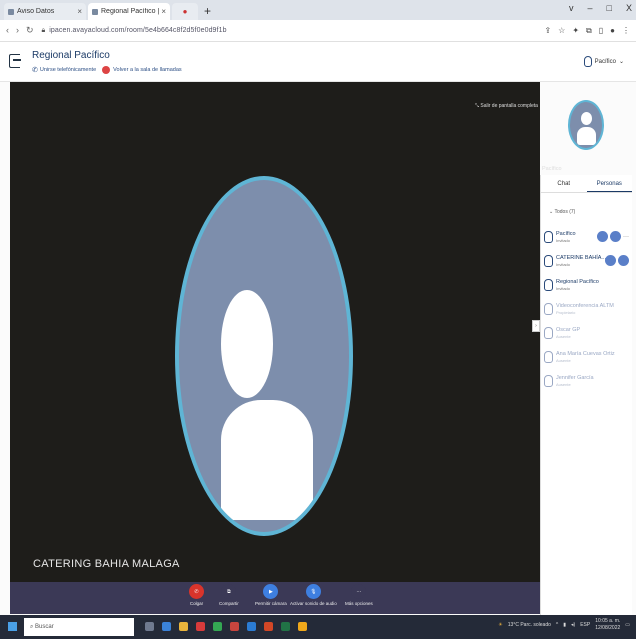 The height and width of the screenshot is (639, 636). I want to click on weather-text: 13°C Parc. soleado, so click(529, 625).